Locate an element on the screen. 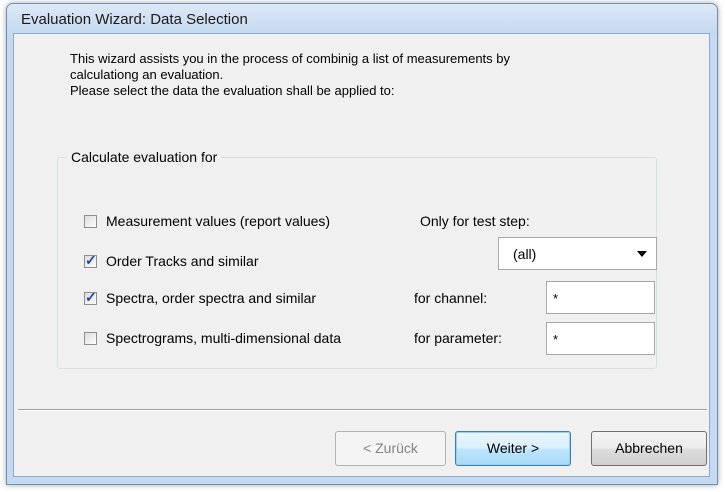  channel-field is located at coordinates (600, 297).